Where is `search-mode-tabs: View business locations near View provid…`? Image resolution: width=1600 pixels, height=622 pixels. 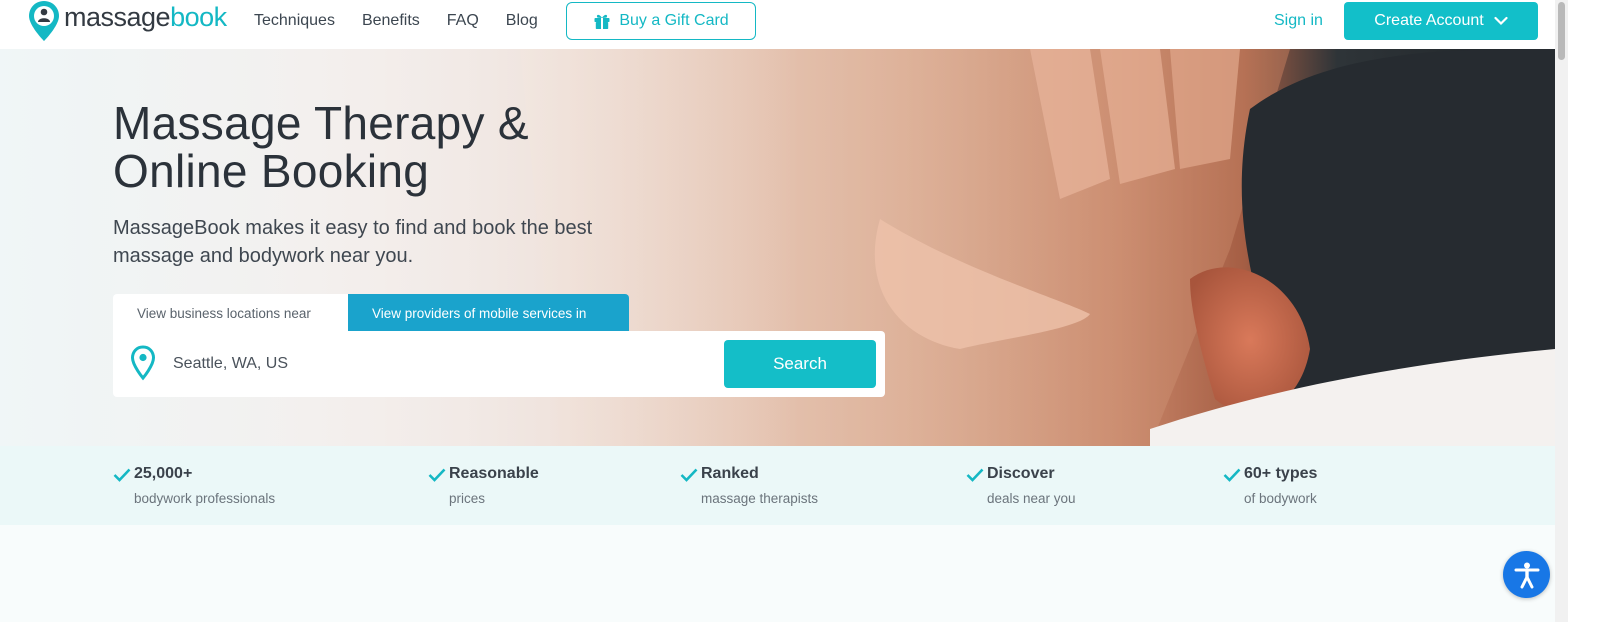
search-mode-tabs: View business locations near View provid… is located at coordinates (371, 313).